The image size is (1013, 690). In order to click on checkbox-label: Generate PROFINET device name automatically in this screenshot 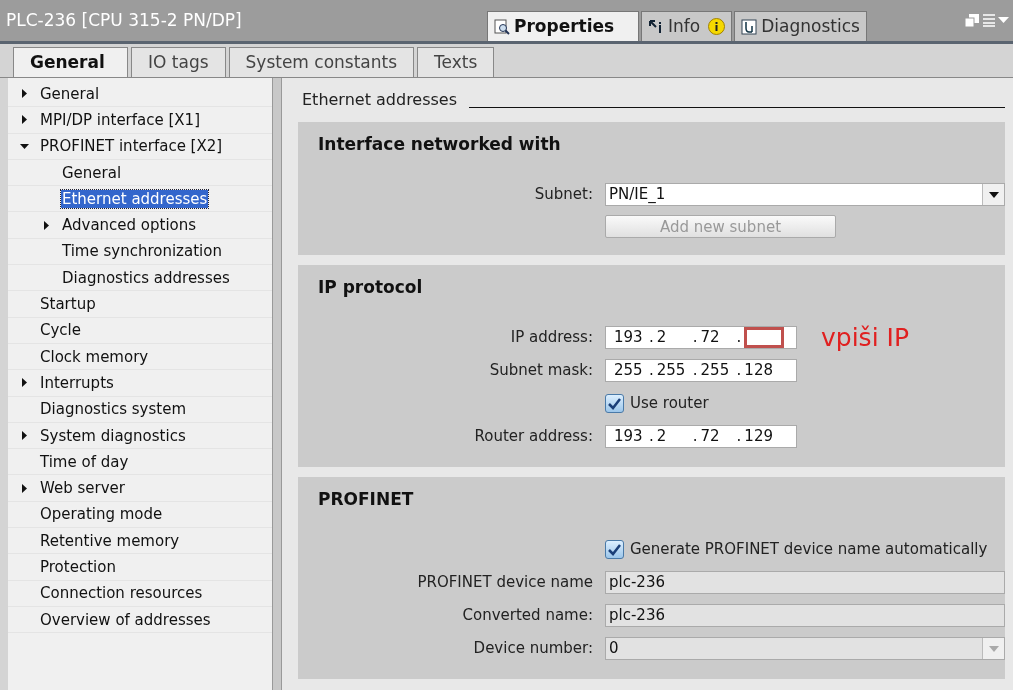, I will do `click(809, 550)`.